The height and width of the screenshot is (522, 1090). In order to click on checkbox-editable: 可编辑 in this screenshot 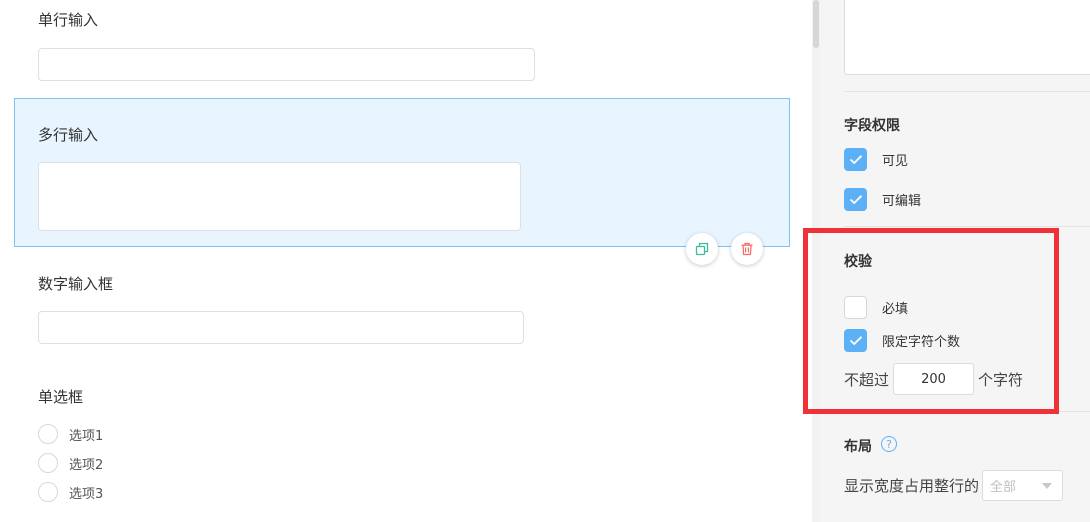, I will do `click(882, 199)`.